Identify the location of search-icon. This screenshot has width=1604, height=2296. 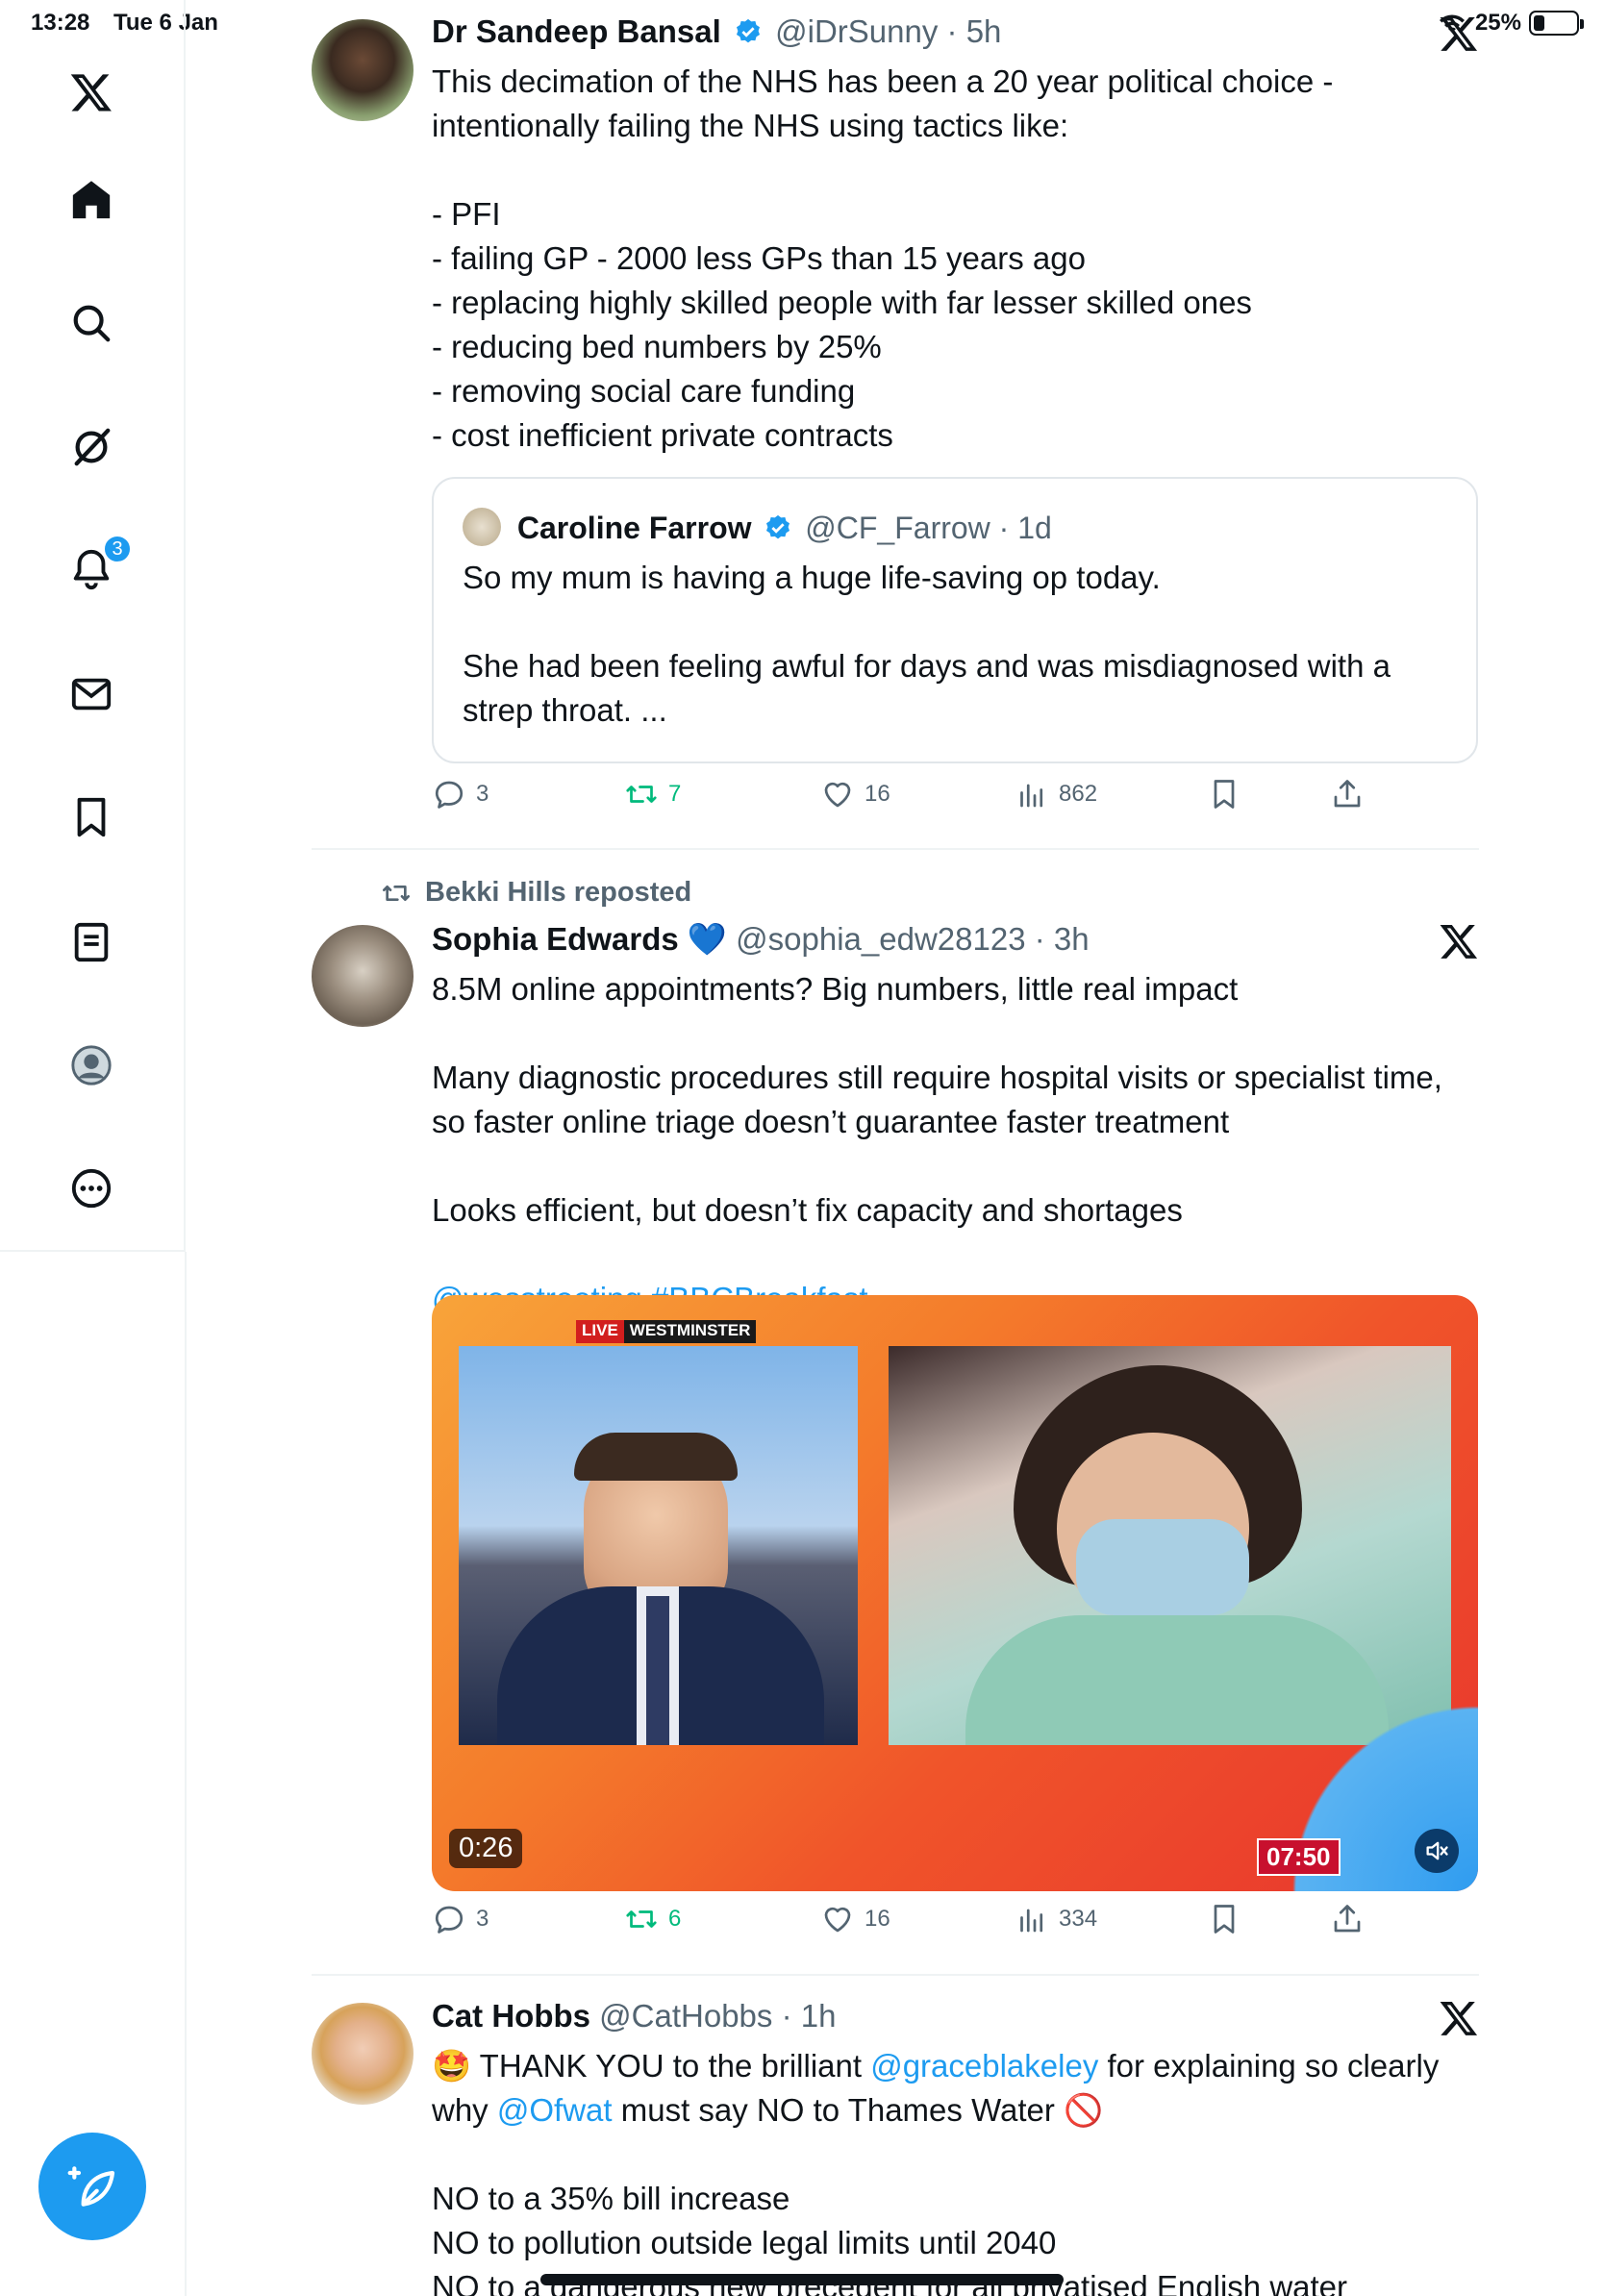
(91, 323).